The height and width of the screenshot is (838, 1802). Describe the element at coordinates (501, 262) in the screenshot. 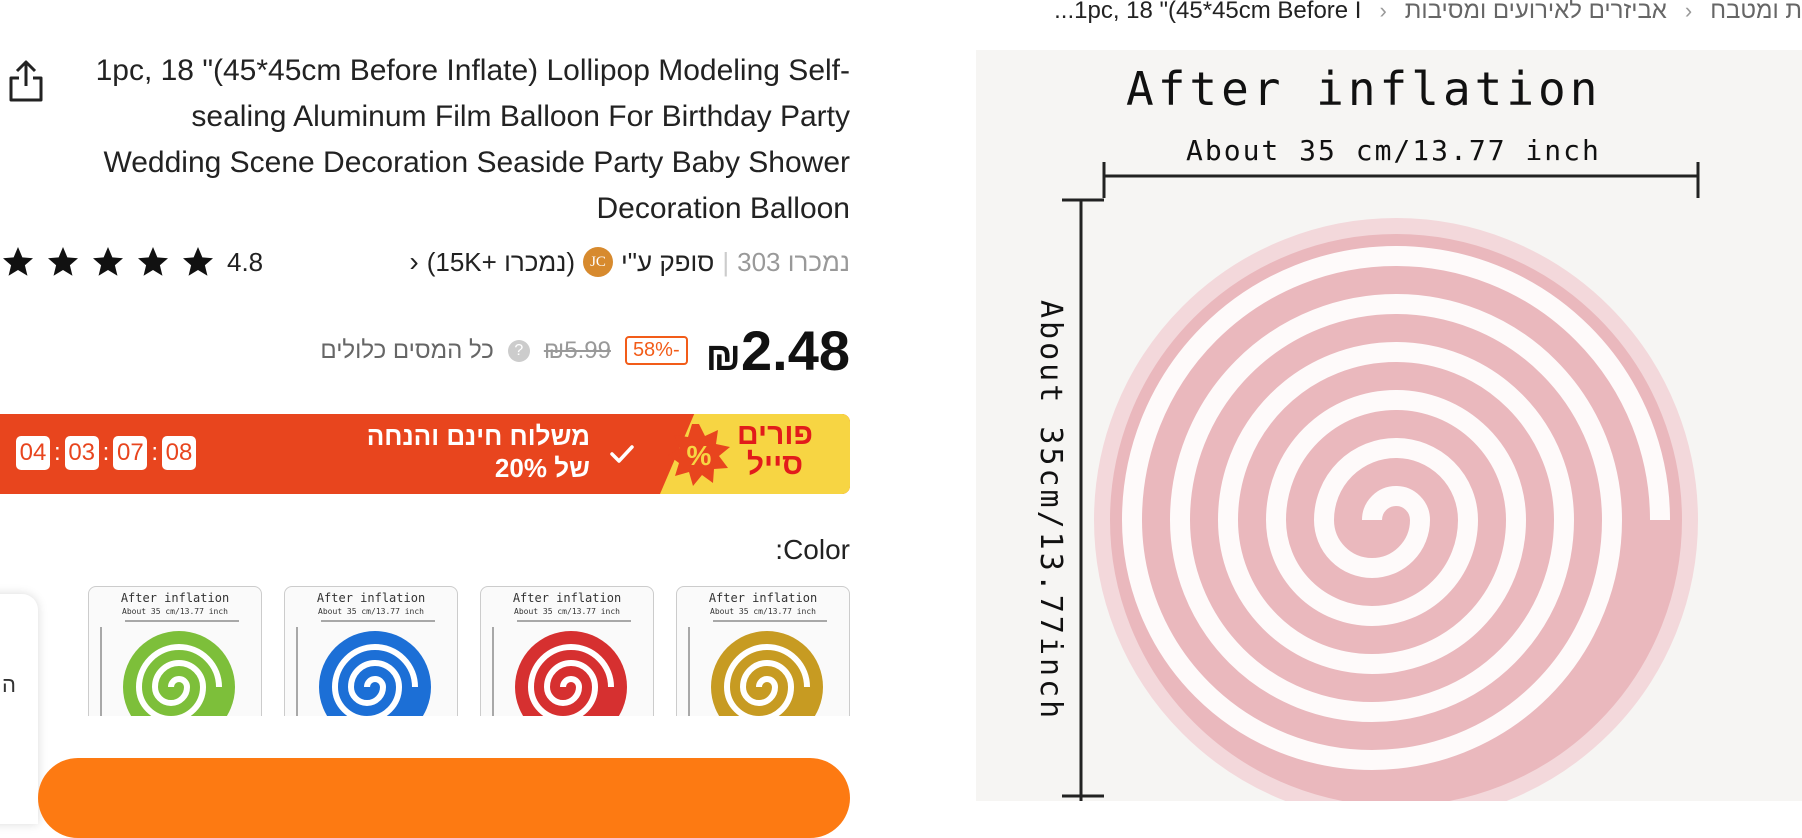

I see `seller-sold-count: (נמכרו +15K)` at that location.